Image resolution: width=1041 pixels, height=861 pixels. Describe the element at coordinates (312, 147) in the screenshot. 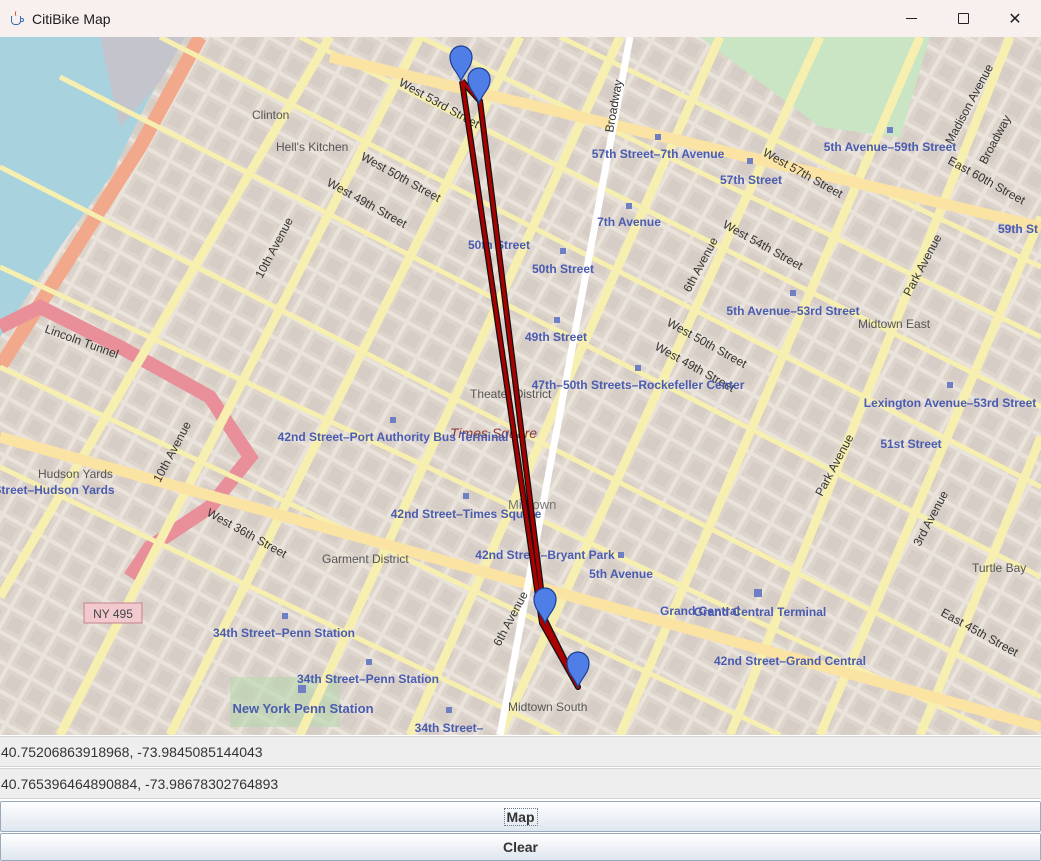

I see `place-label: Hell's Kitchen` at that location.